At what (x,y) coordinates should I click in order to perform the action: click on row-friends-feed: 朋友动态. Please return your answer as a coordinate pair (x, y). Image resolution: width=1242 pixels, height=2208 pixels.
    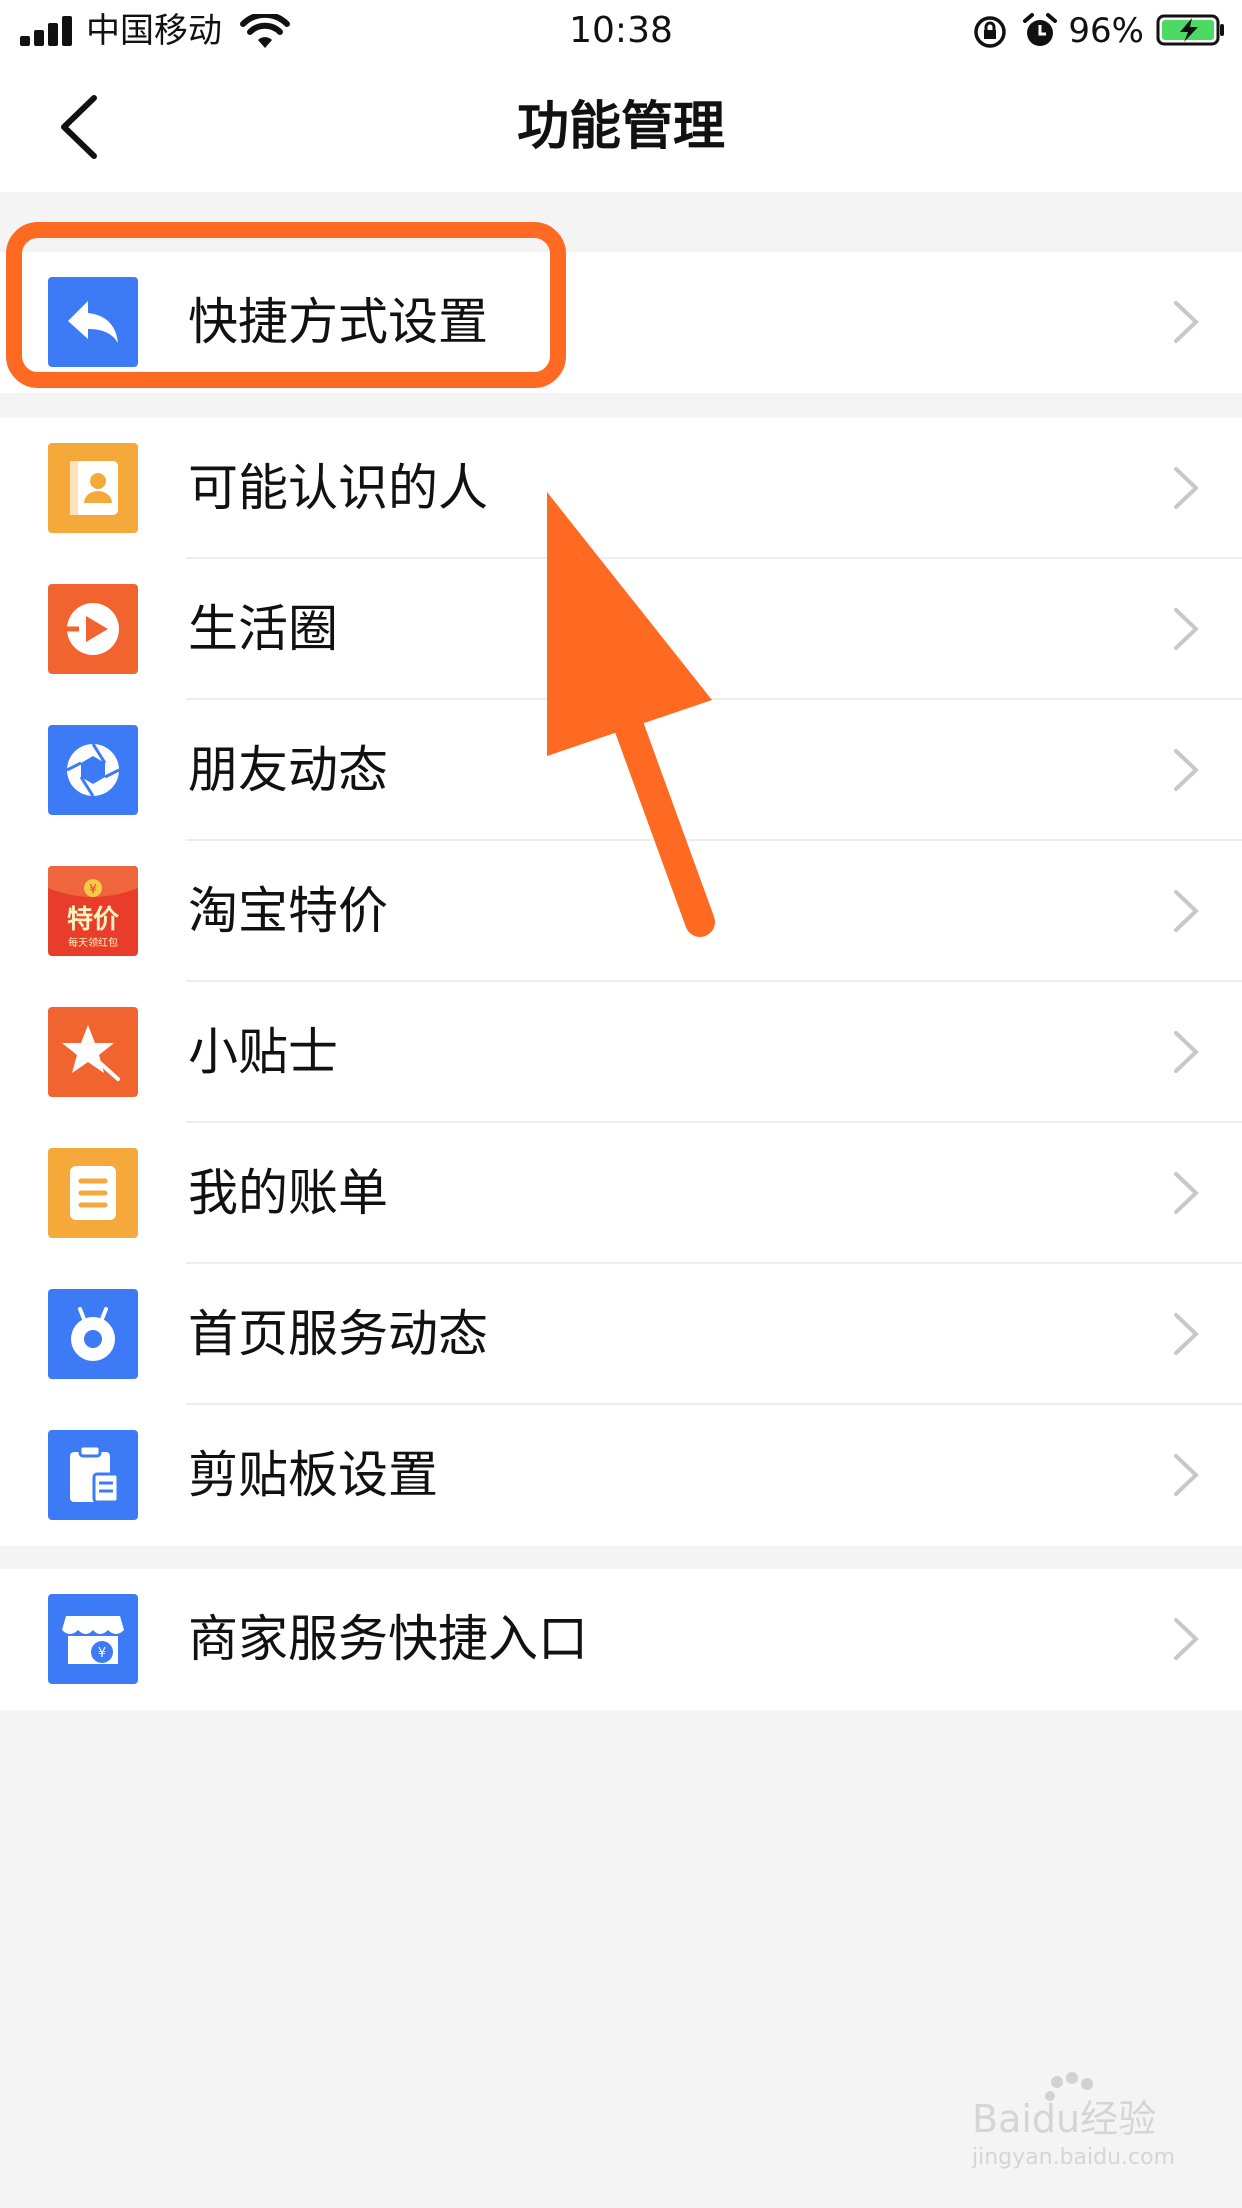
    Looking at the image, I should click on (621, 770).